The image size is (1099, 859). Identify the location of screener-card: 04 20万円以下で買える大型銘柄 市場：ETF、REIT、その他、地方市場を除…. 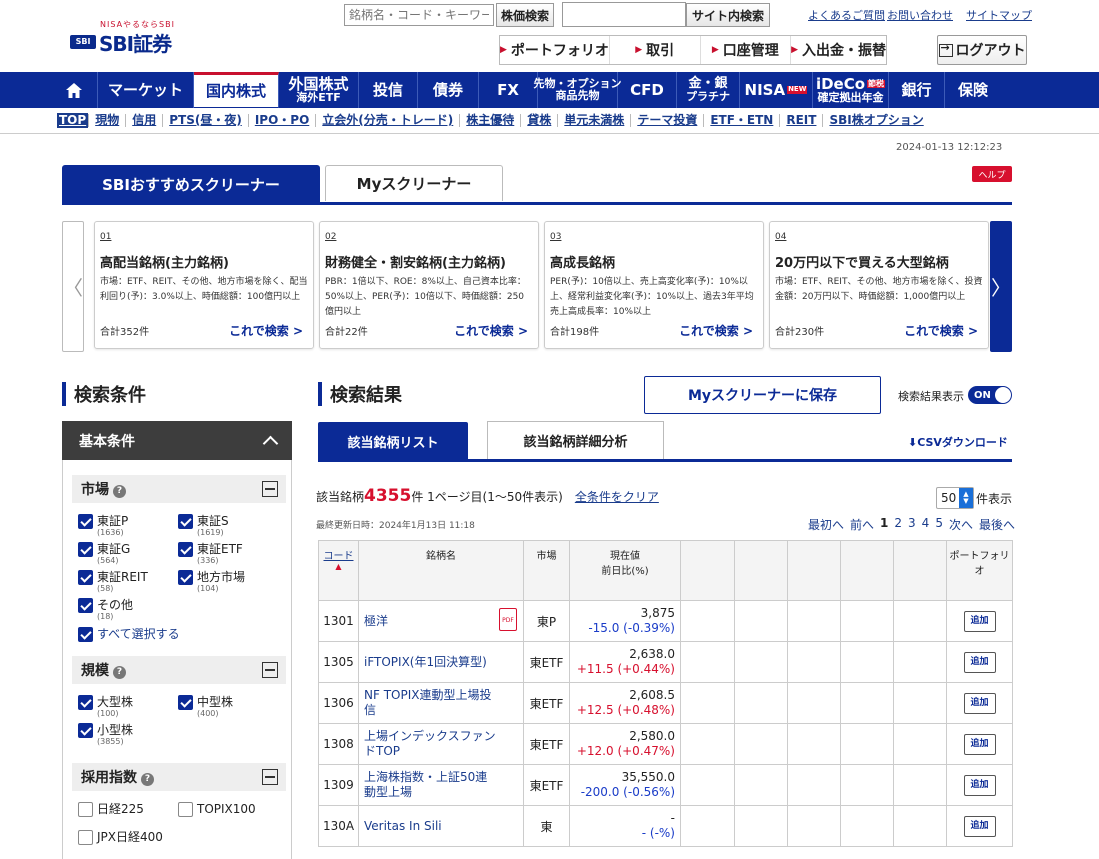
(879, 285).